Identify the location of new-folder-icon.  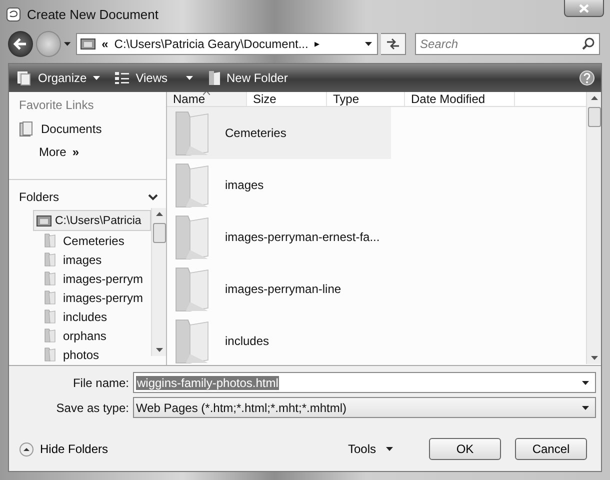
(213, 78).